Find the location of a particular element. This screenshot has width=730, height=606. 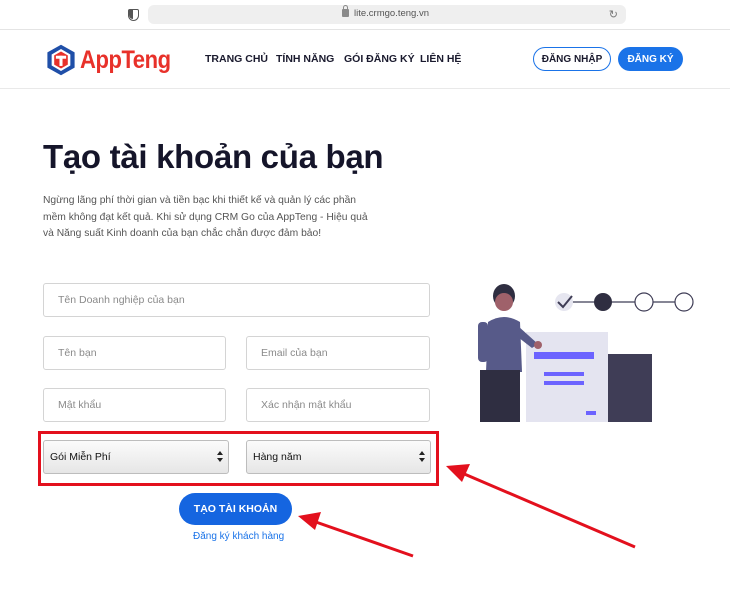

document-dash is located at coordinates (591, 413).